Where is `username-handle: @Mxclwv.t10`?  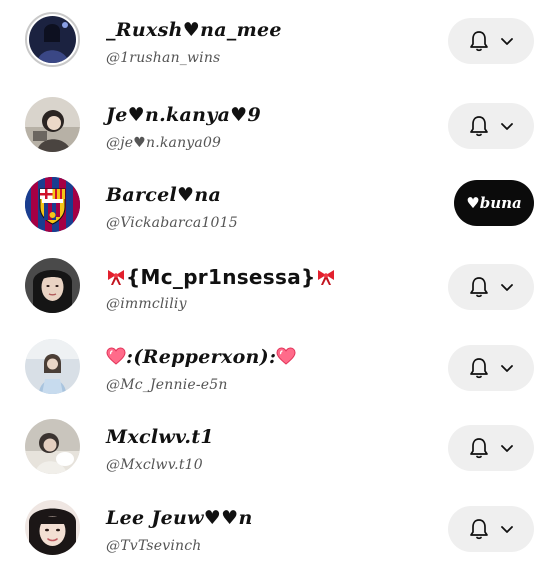
username-handle: @Mxclwv.t10 is located at coordinates (154, 465).